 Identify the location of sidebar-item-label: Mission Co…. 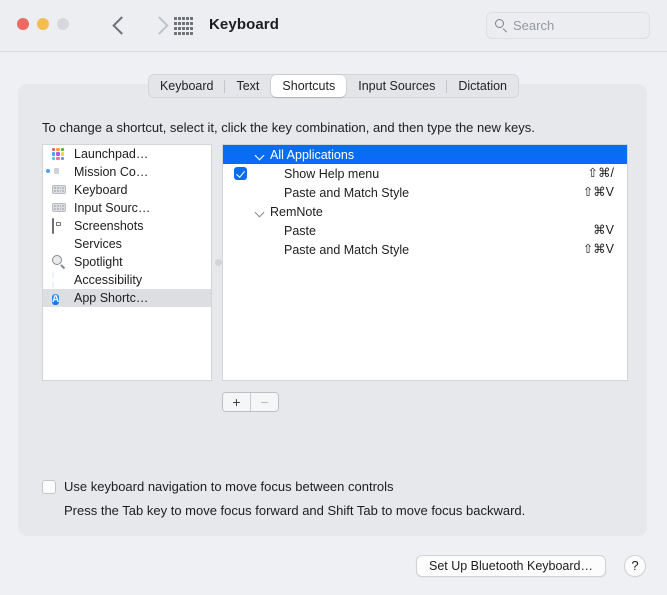
(111, 172).